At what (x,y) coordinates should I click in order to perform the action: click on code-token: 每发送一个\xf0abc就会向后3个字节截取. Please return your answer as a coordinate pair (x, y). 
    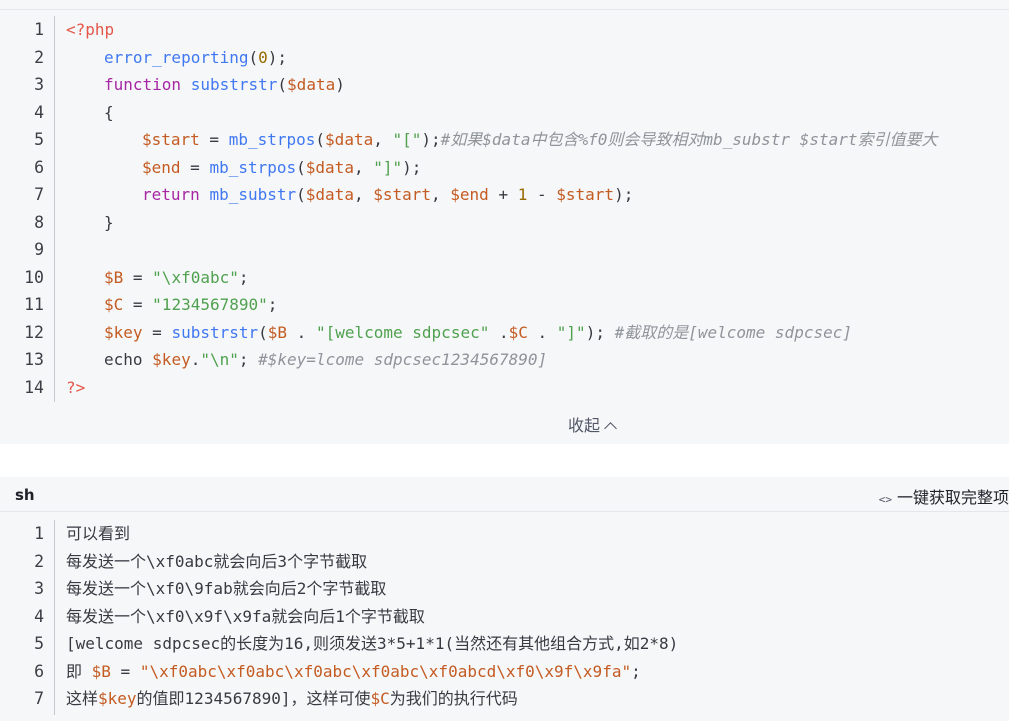
    Looking at the image, I should click on (217, 561).